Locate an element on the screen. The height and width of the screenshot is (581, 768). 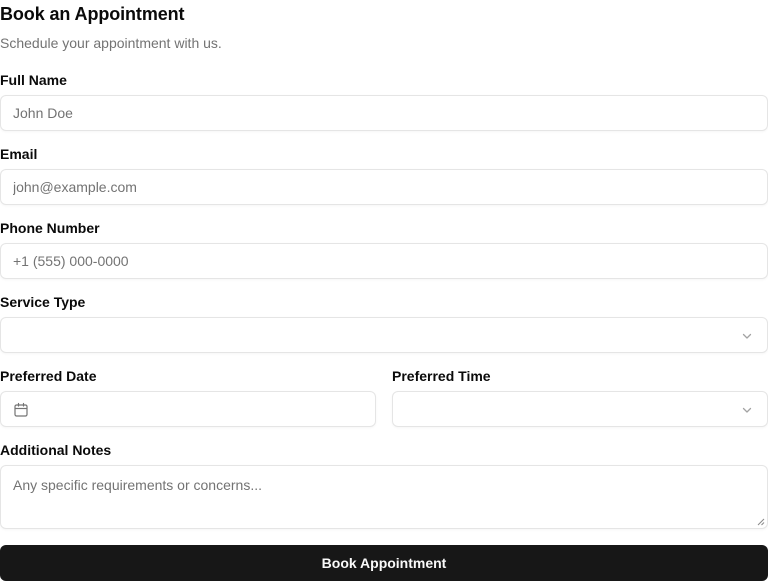
full-name-field-wrapper is located at coordinates (384, 113).